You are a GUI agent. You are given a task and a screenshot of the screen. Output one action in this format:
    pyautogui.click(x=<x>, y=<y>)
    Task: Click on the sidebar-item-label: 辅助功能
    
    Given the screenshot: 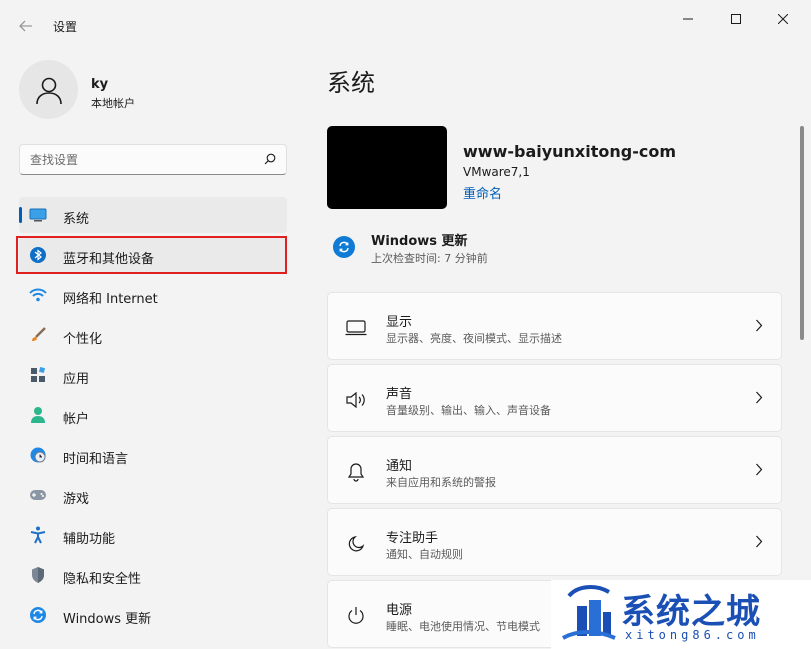 What is the action you would take?
    pyautogui.click(x=89, y=539)
    